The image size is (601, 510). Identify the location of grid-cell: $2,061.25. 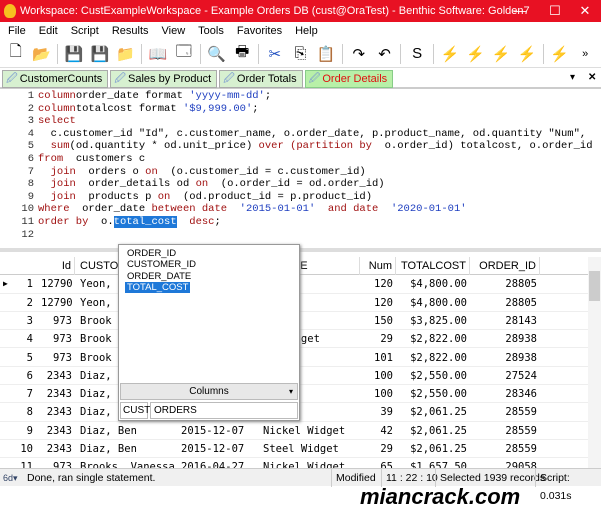
(438, 449).